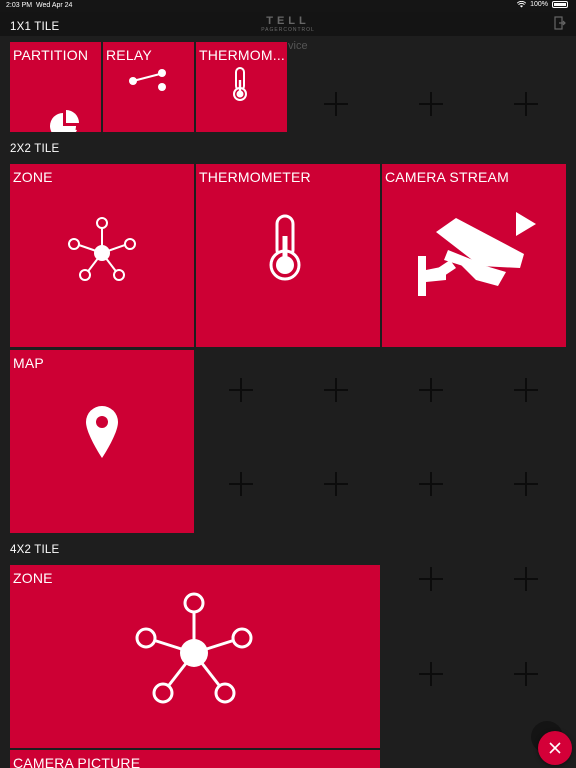  I want to click on logo-bottom: PAGERCONTROL, so click(288, 30).